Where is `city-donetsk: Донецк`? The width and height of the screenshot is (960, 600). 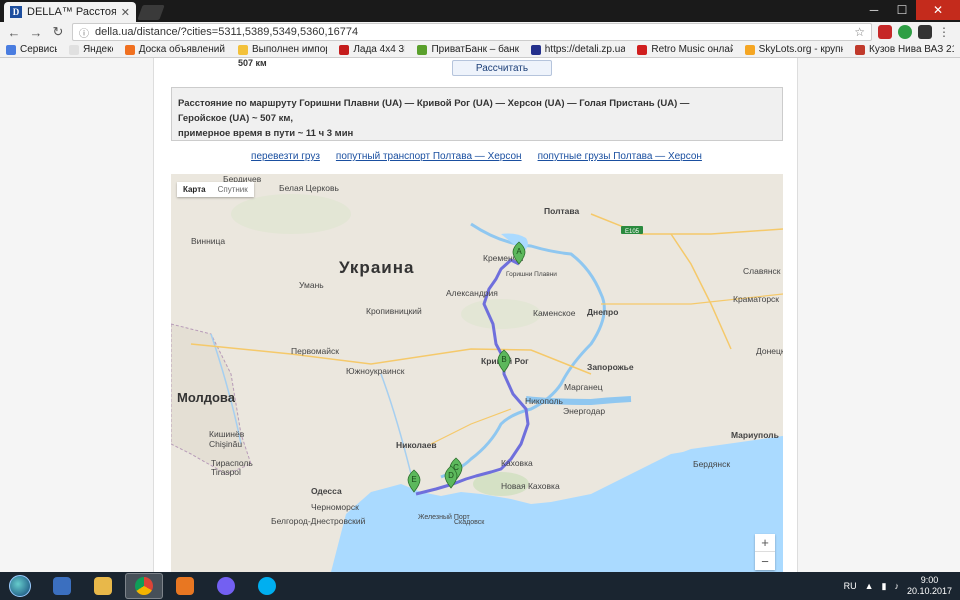
city-donetsk: Донецк is located at coordinates (769, 351).